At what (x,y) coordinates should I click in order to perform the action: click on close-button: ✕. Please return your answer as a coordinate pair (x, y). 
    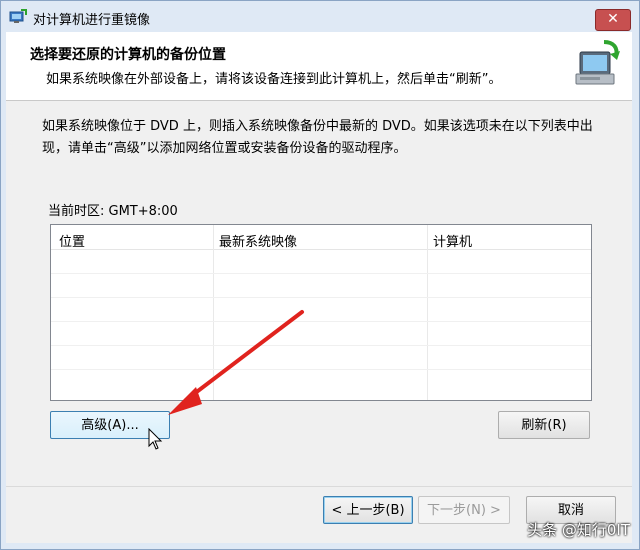
    Looking at the image, I should click on (613, 20).